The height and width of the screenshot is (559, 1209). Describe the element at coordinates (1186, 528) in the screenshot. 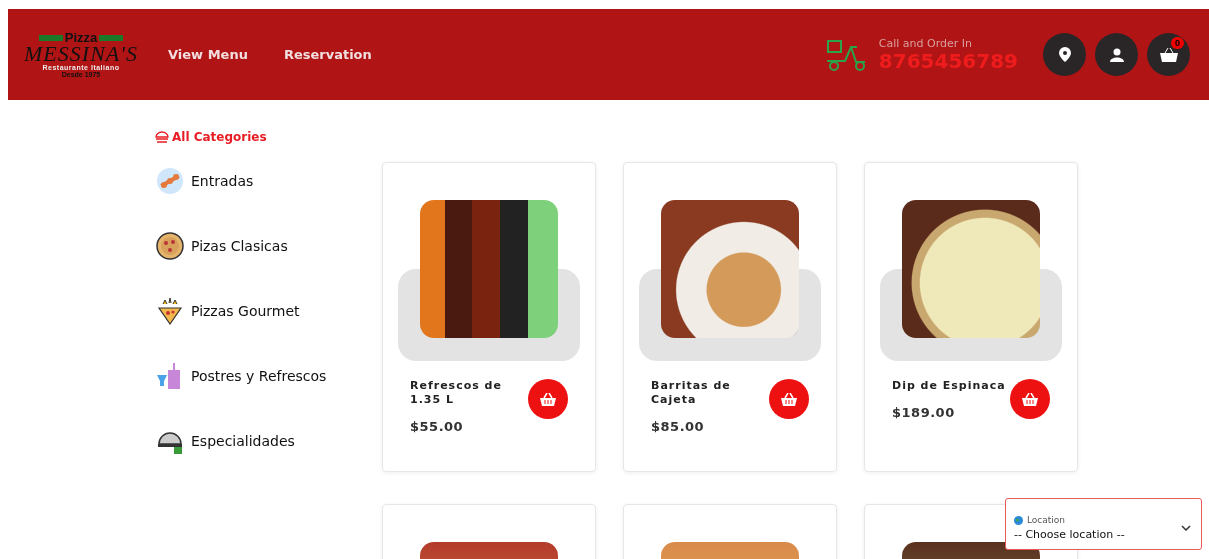

I see `chevron-down-icon` at that location.